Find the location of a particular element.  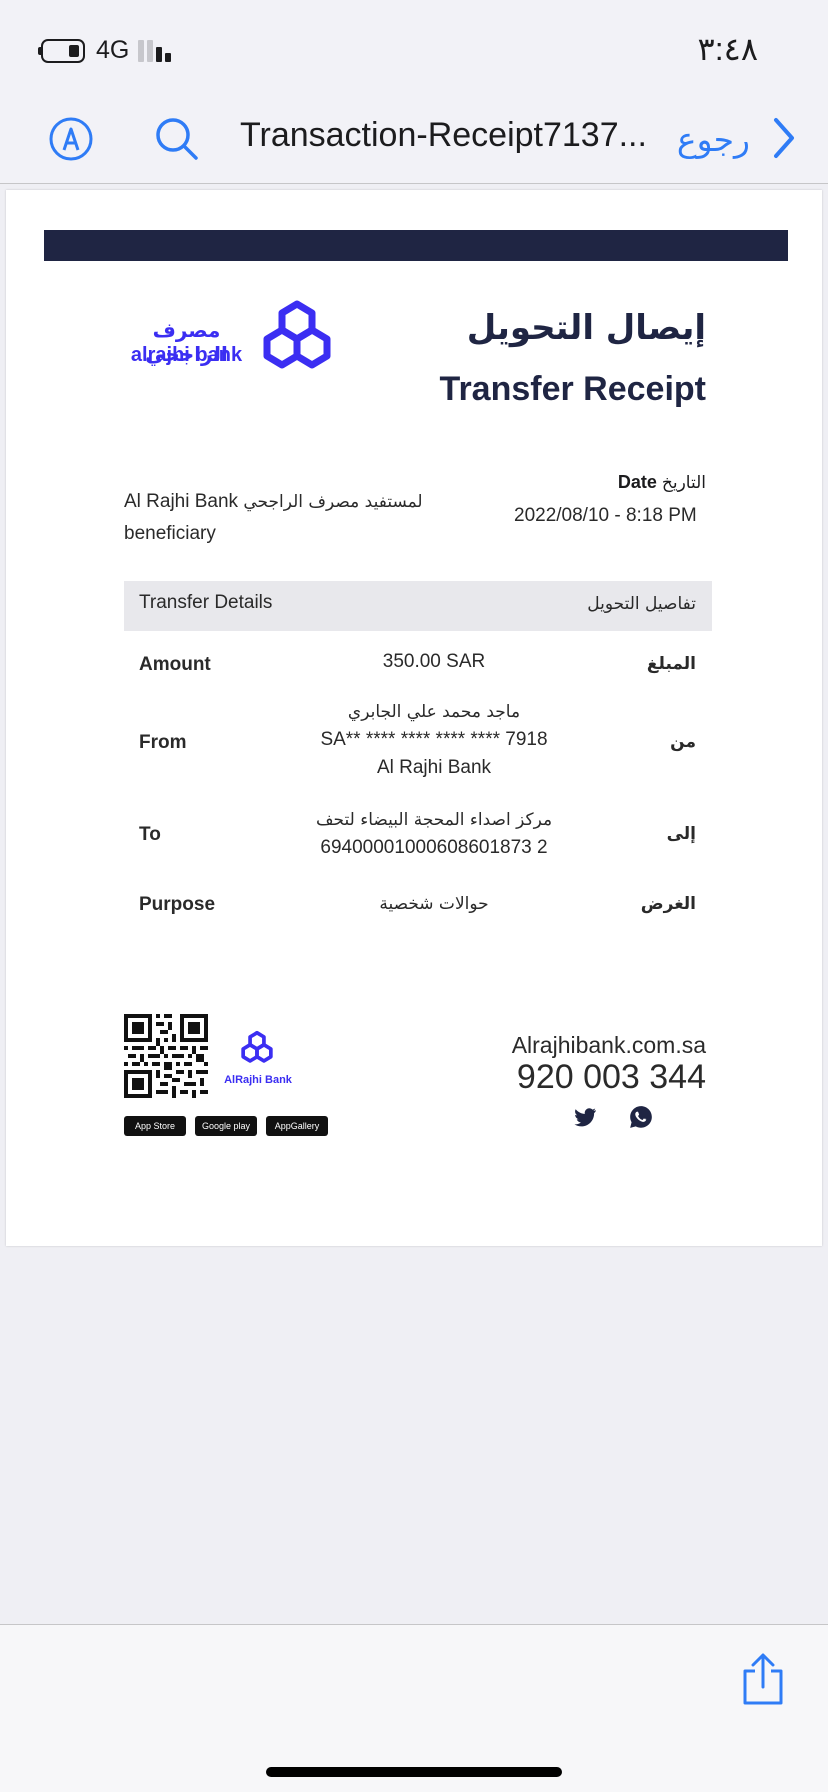

battery-icon is located at coordinates (63, 51).